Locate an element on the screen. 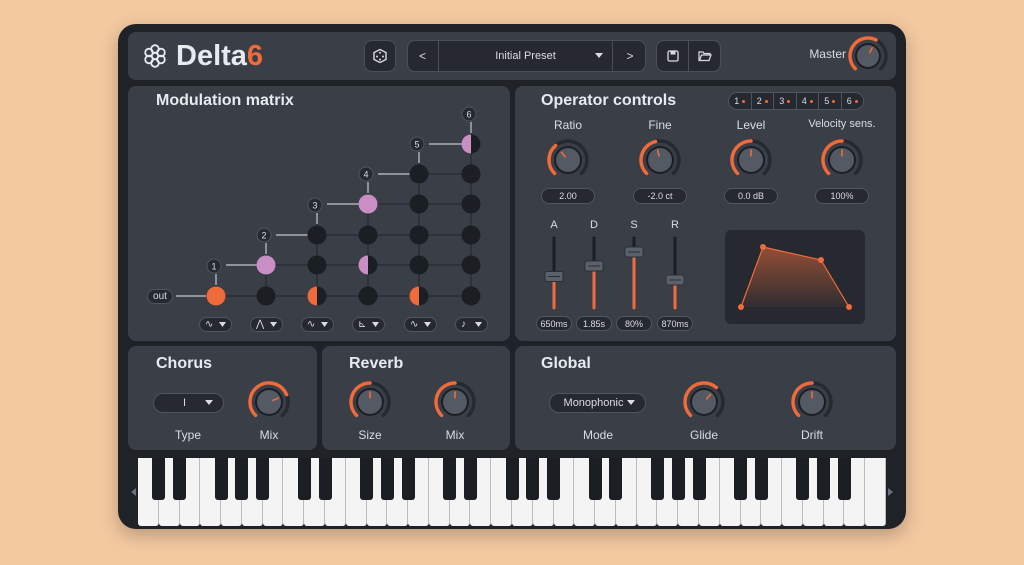 The image size is (1024, 565). operator-tab: 5 is located at coordinates (830, 101).